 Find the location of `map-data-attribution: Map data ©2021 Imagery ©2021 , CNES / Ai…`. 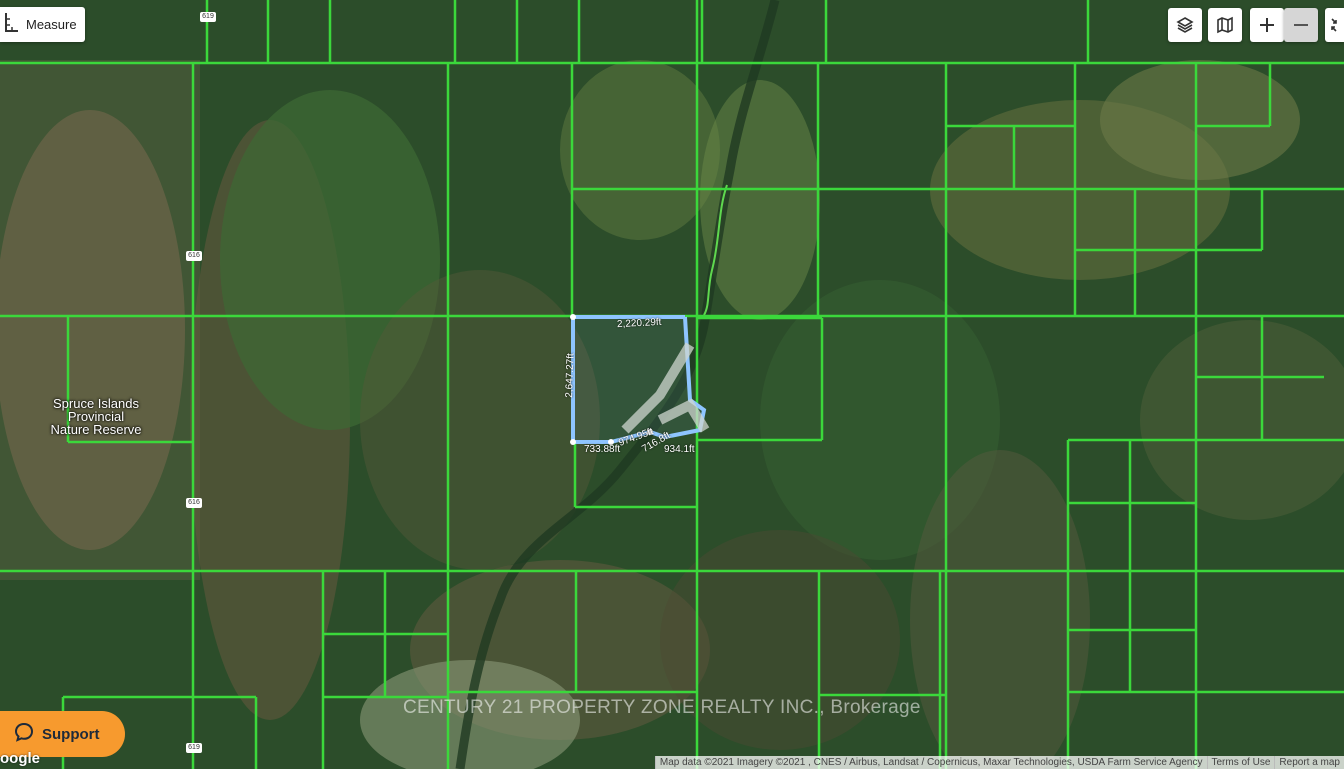

map-data-attribution: Map data ©2021 Imagery ©2021 , CNES / Ai… is located at coordinates (930, 762).